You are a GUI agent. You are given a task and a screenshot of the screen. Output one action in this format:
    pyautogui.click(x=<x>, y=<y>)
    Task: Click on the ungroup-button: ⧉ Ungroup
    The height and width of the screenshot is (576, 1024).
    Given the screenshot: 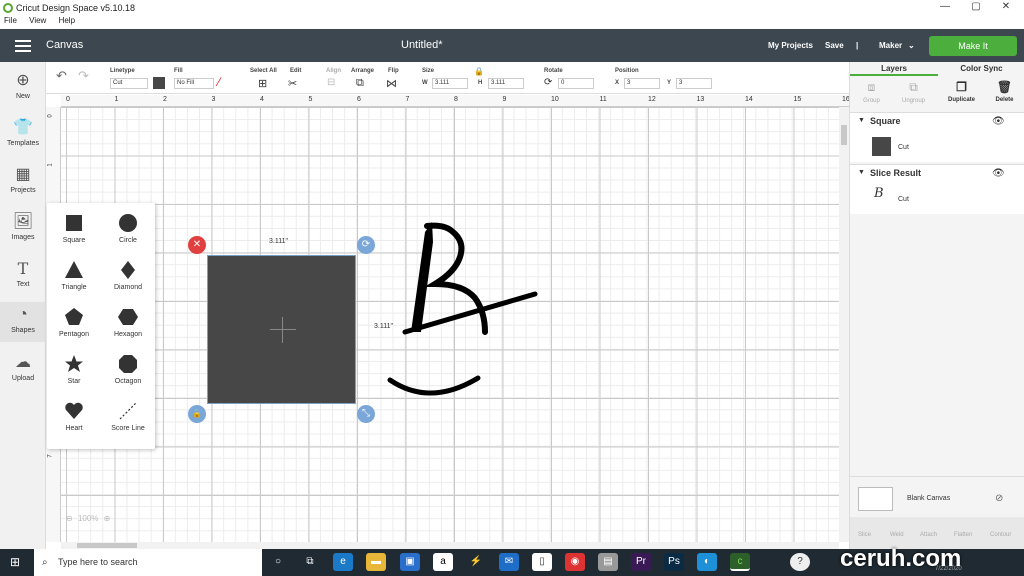 What is the action you would take?
    pyautogui.click(x=913, y=92)
    